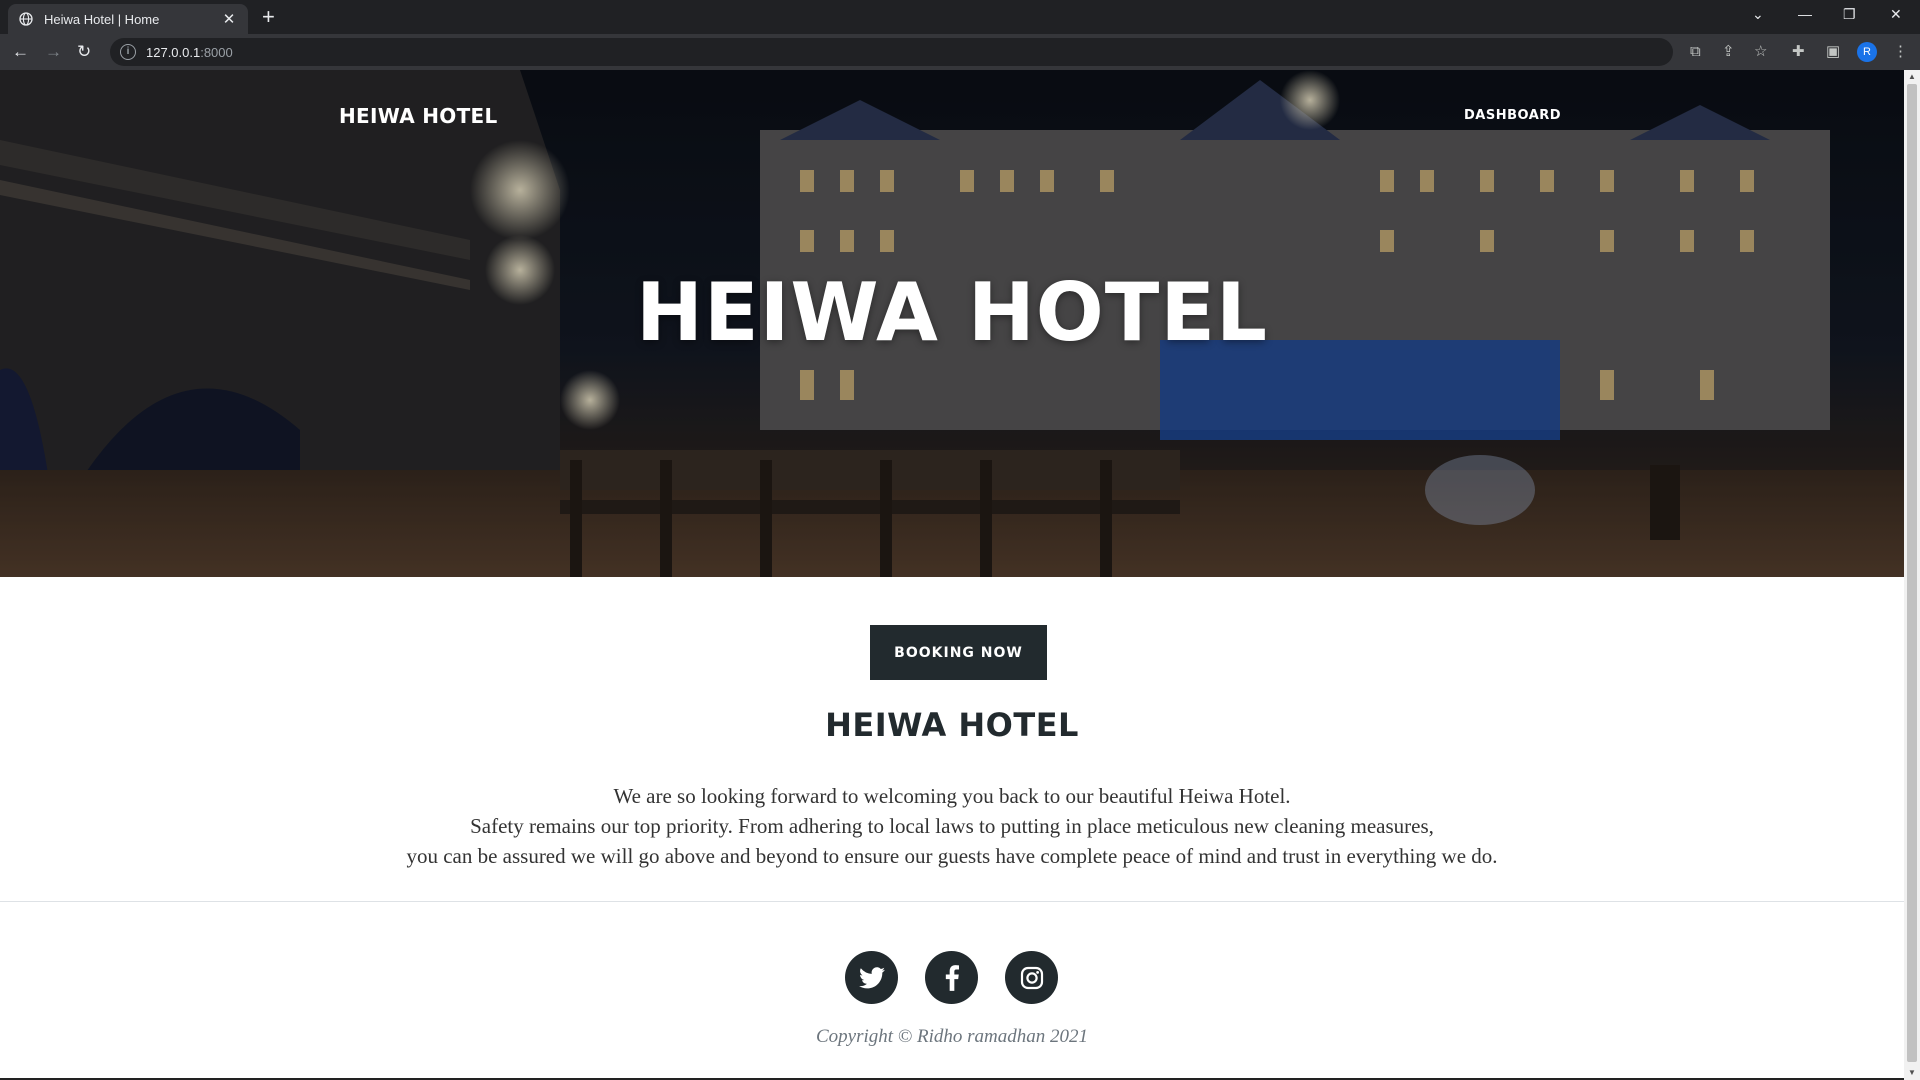 The height and width of the screenshot is (1080, 1920). Describe the element at coordinates (1695, 52) in the screenshot. I see `translate-icon: ⧉` at that location.